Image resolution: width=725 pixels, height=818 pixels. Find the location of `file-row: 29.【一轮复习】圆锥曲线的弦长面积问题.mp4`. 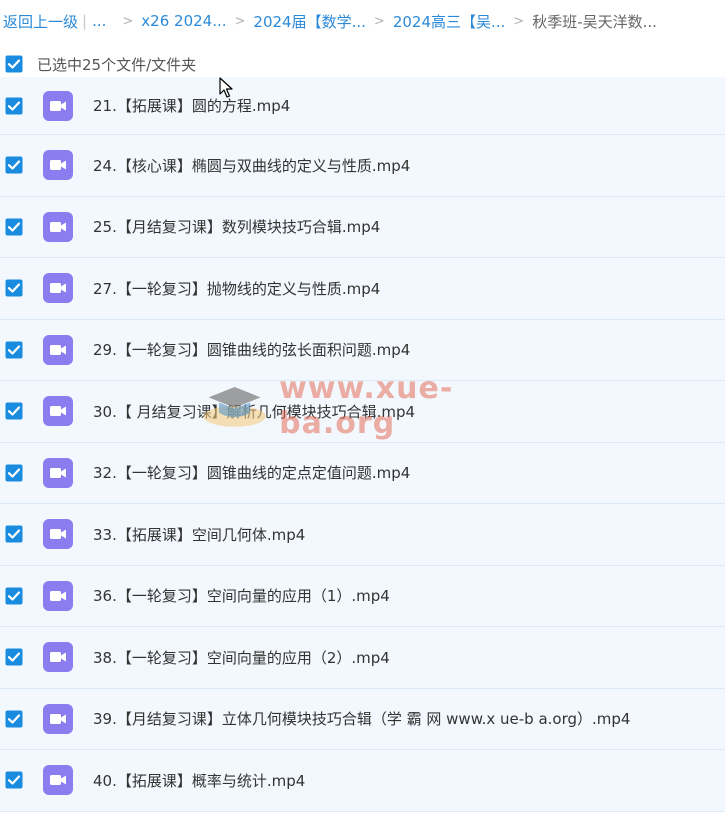

file-row: 29.【一轮复习】圆锥曲线的弦长面积问题.mp4 is located at coordinates (362, 350).